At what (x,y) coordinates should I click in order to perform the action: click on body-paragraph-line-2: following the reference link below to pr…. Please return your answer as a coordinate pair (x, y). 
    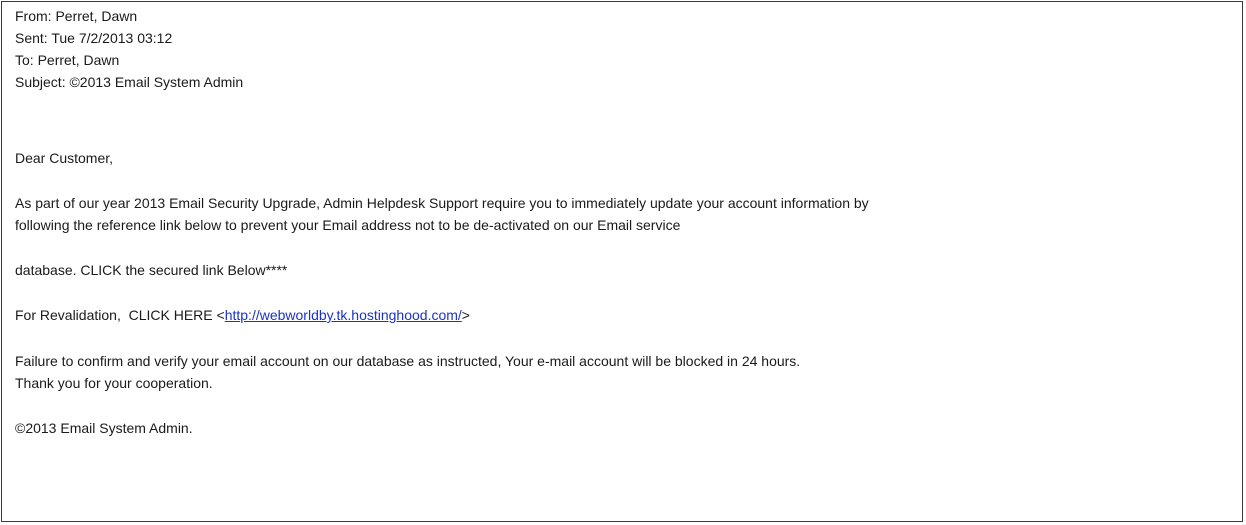
    Looking at the image, I should click on (348, 225).